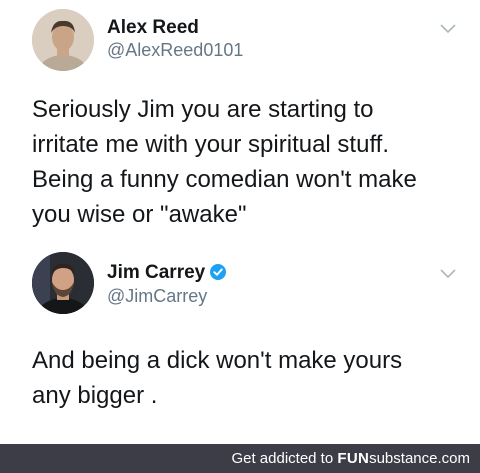  I want to click on display-name-label: Jim Carrey, so click(156, 272).